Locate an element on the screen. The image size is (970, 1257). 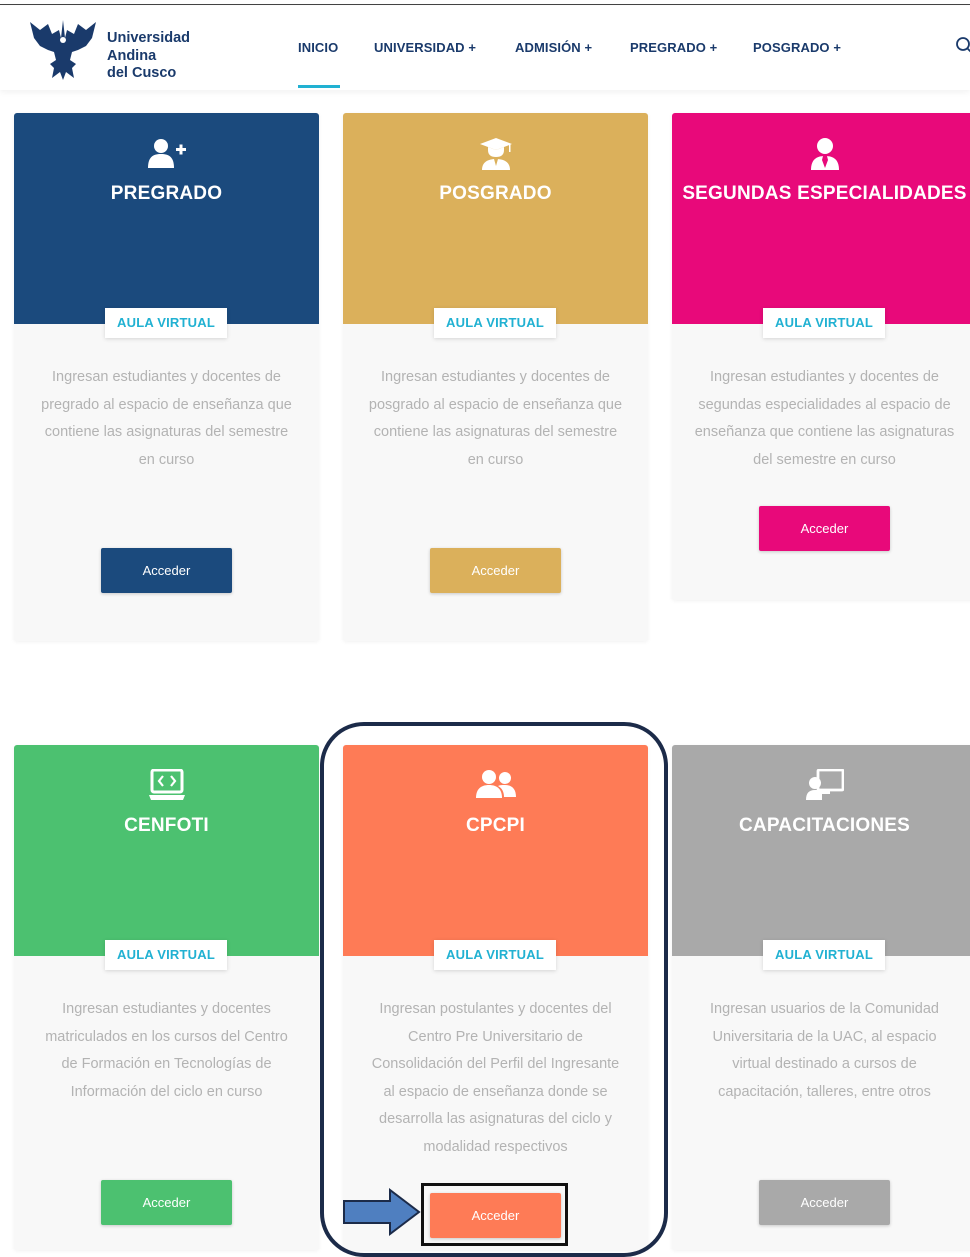
card-header: SEGUNDAS ESPECIALIDADES is located at coordinates (821, 218).